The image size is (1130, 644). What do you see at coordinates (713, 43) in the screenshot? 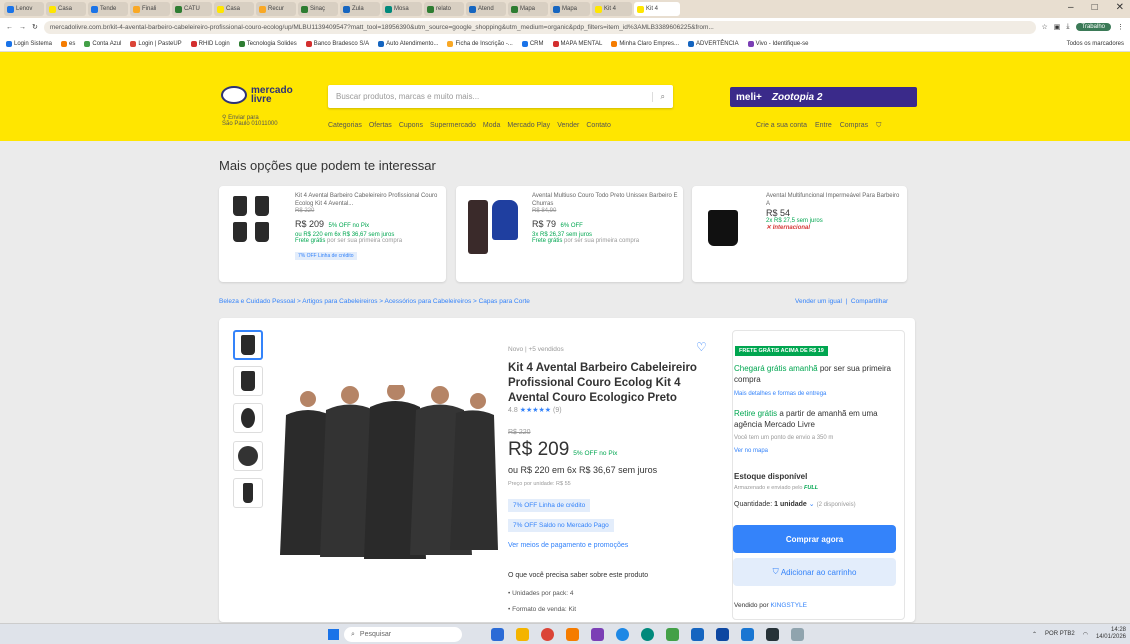
I see `bookmark-item: ADVERTÊNCIA` at bounding box center [713, 43].